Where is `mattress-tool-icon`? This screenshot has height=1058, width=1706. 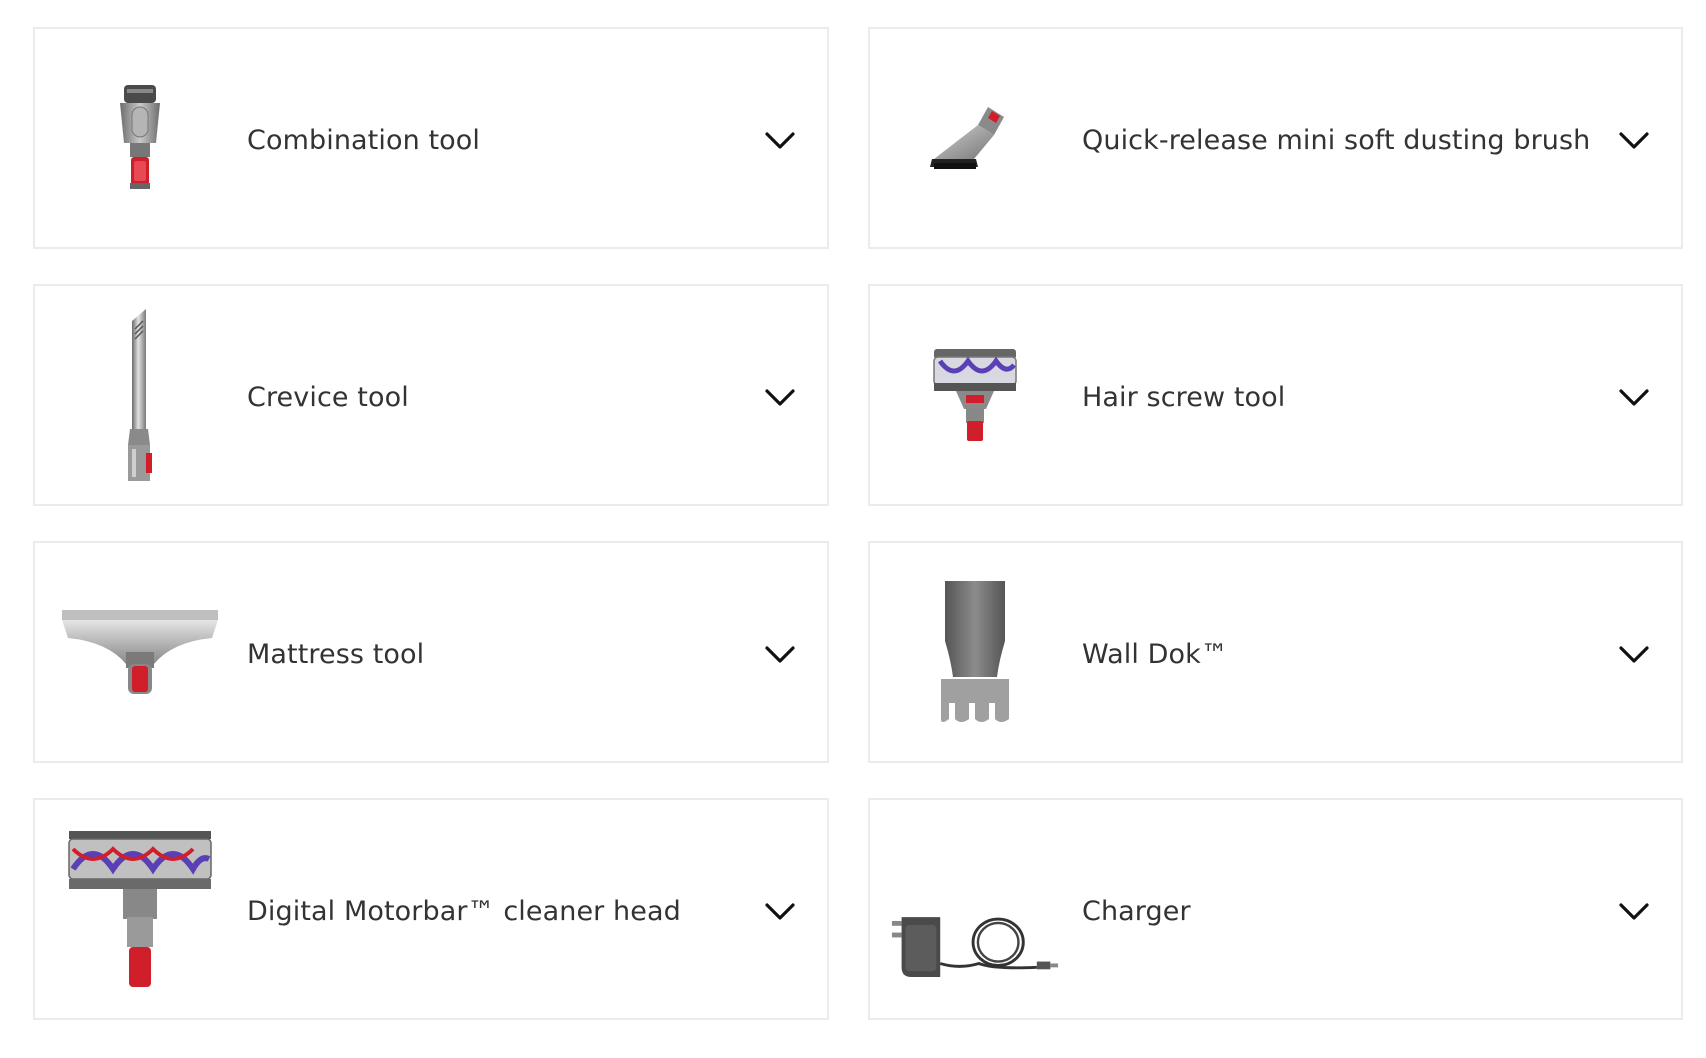
mattress-tool-icon is located at coordinates (140, 652).